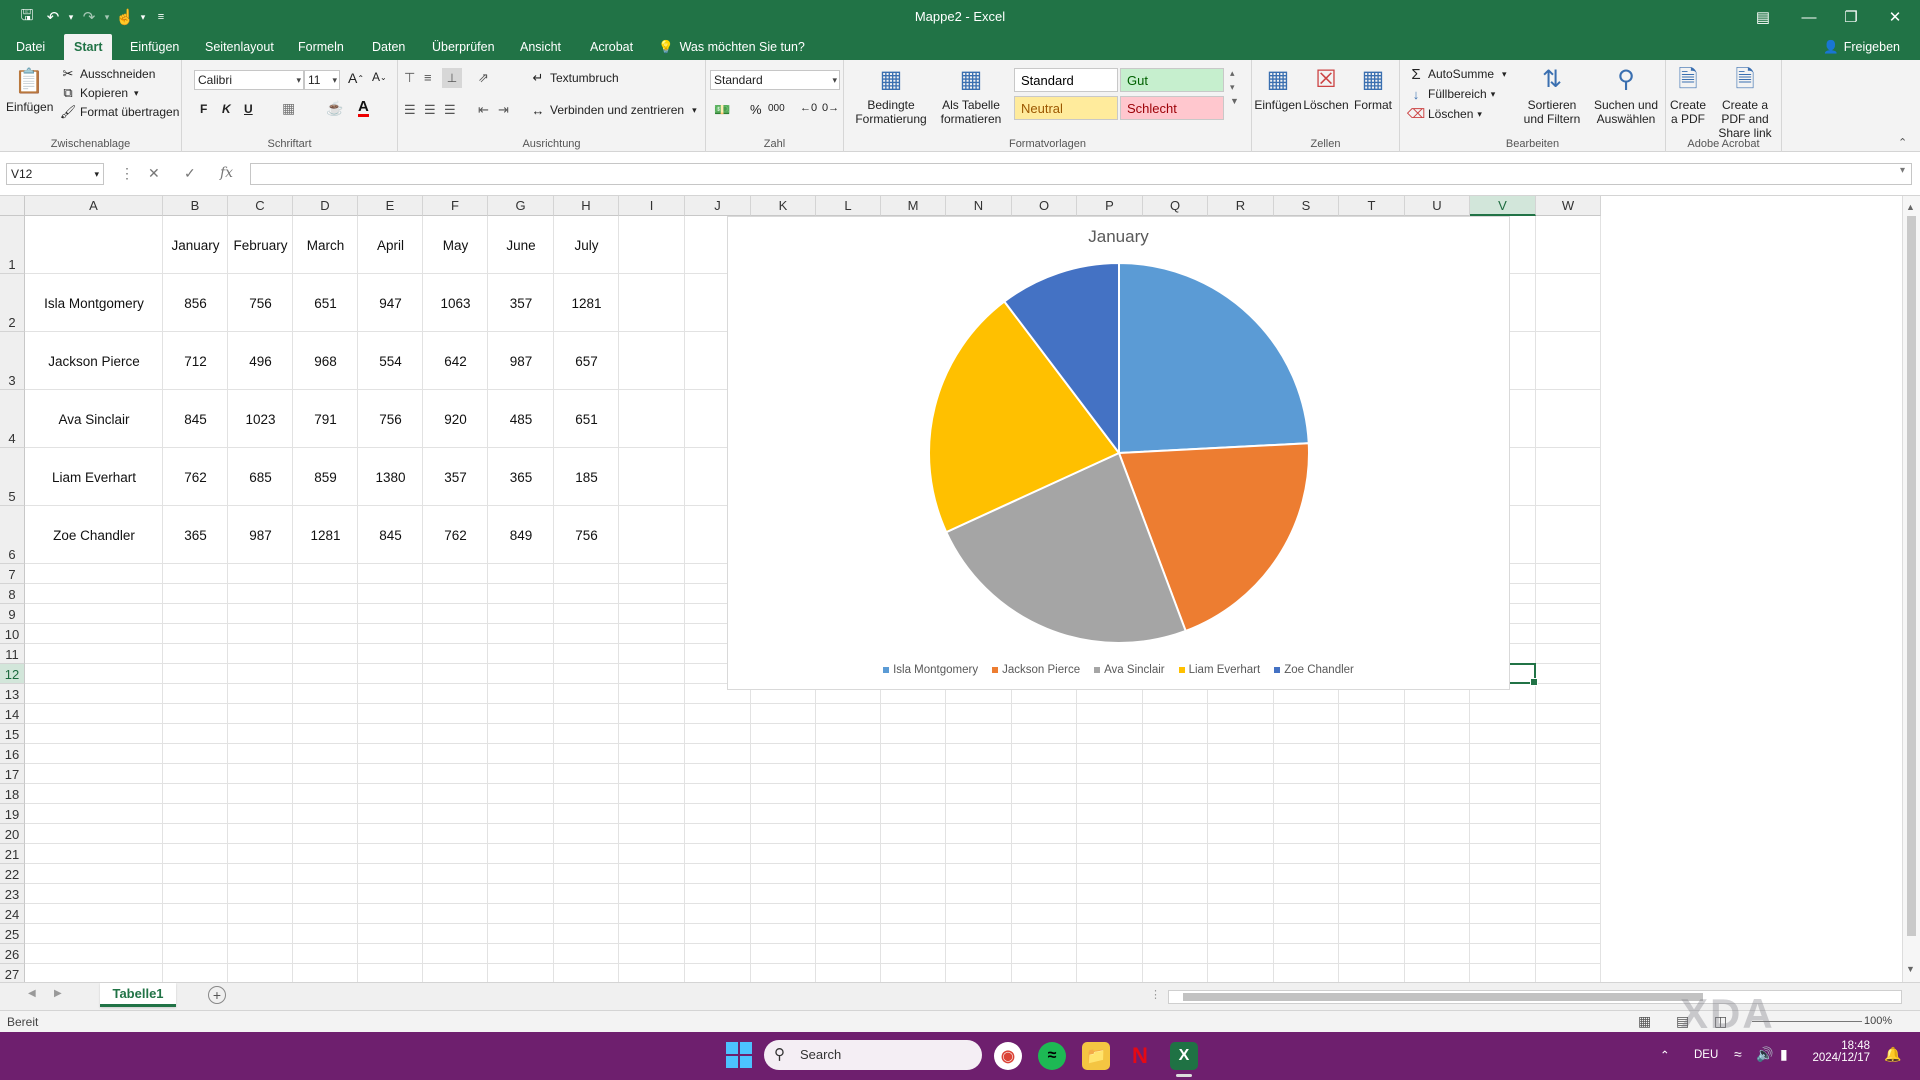 This screenshot has height=1080, width=1920. What do you see at coordinates (1568, 206) in the screenshot?
I see `column-header-w: W` at bounding box center [1568, 206].